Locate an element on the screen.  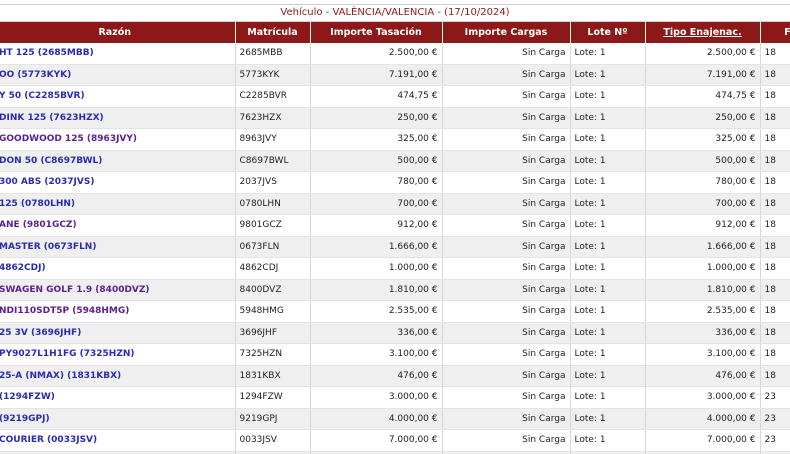
vehicle-link: NDI110SDT5P (5948HMG) is located at coordinates (64, 311).